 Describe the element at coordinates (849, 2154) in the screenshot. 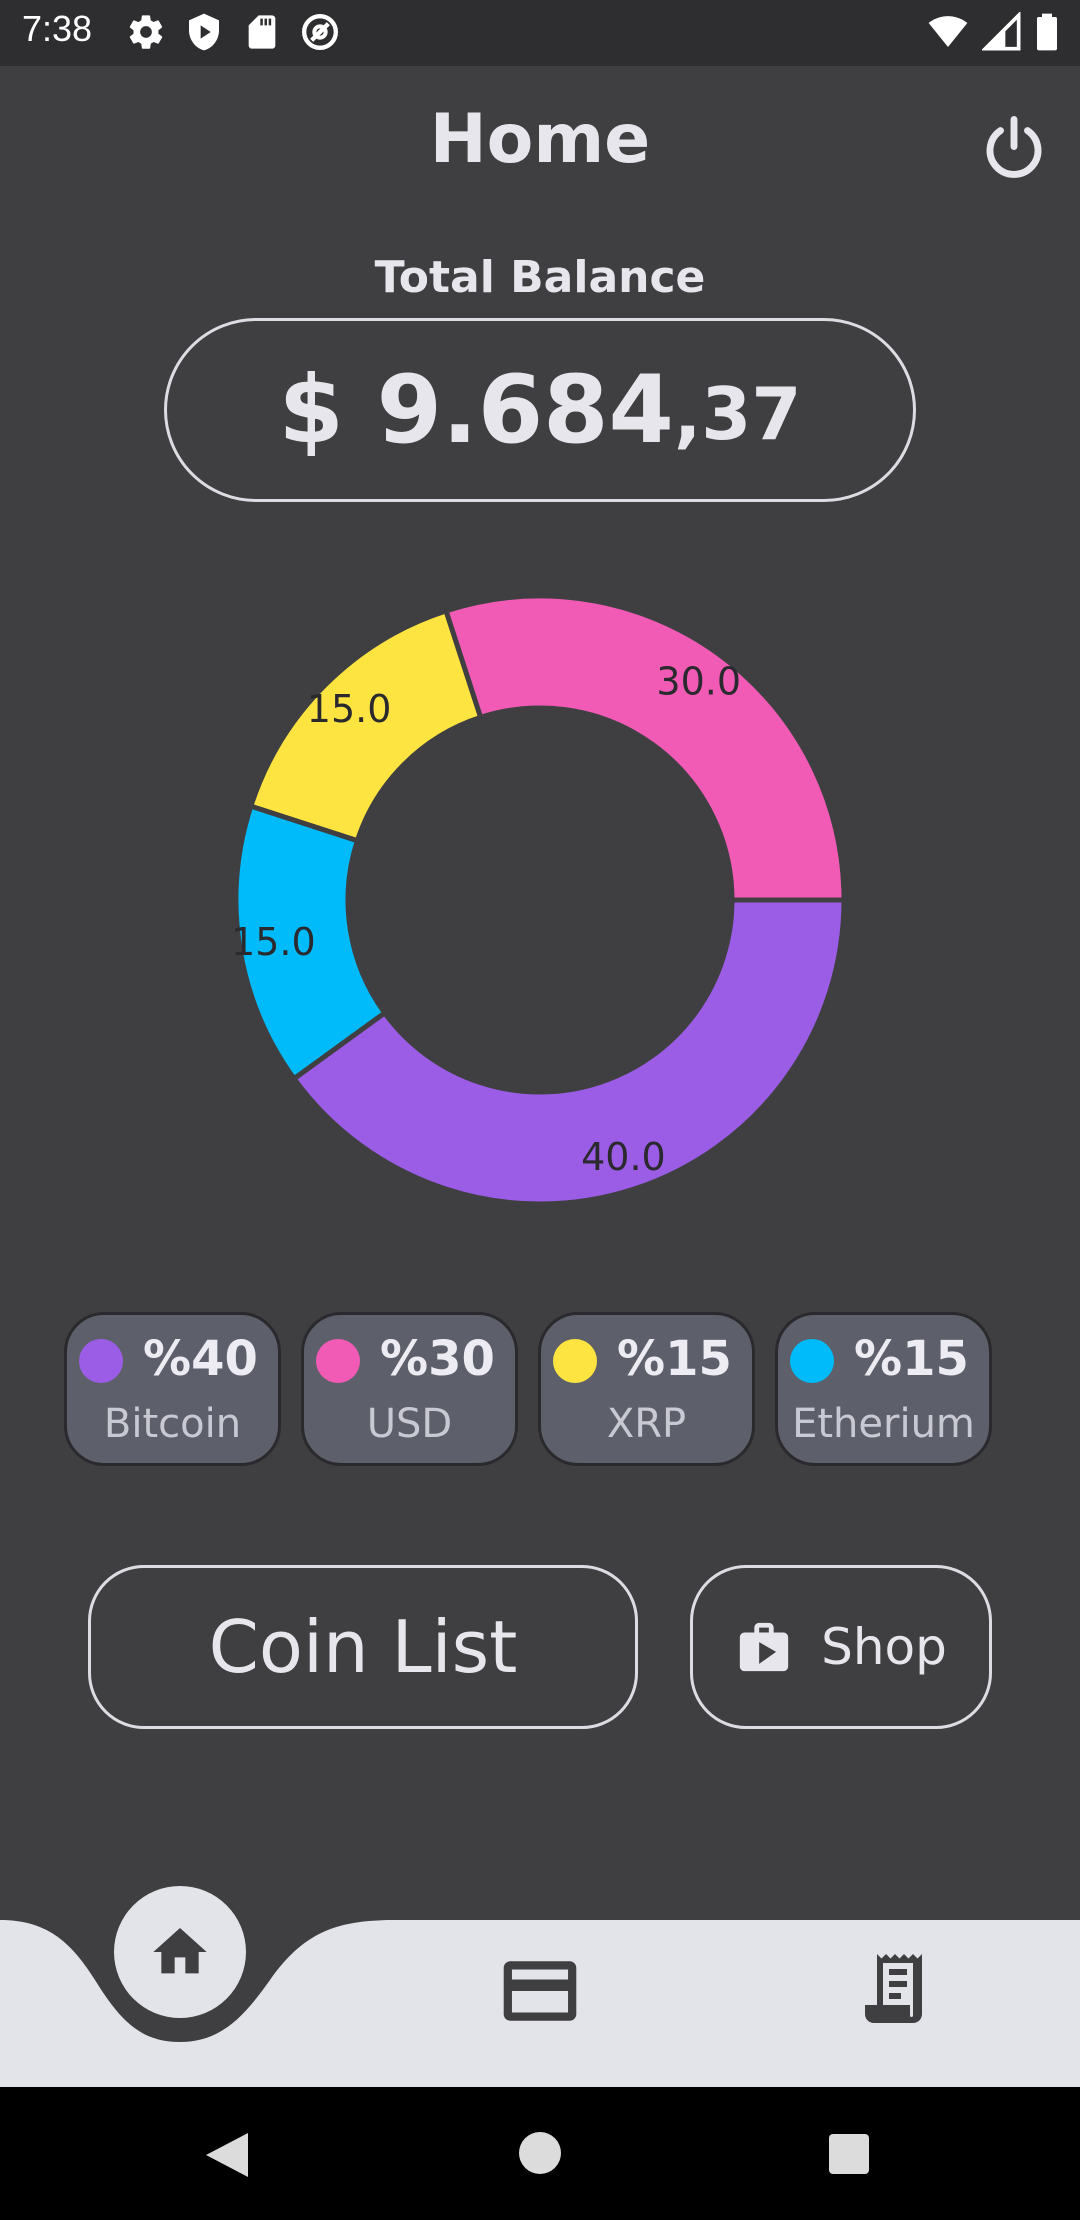

I see `recents-icon` at that location.